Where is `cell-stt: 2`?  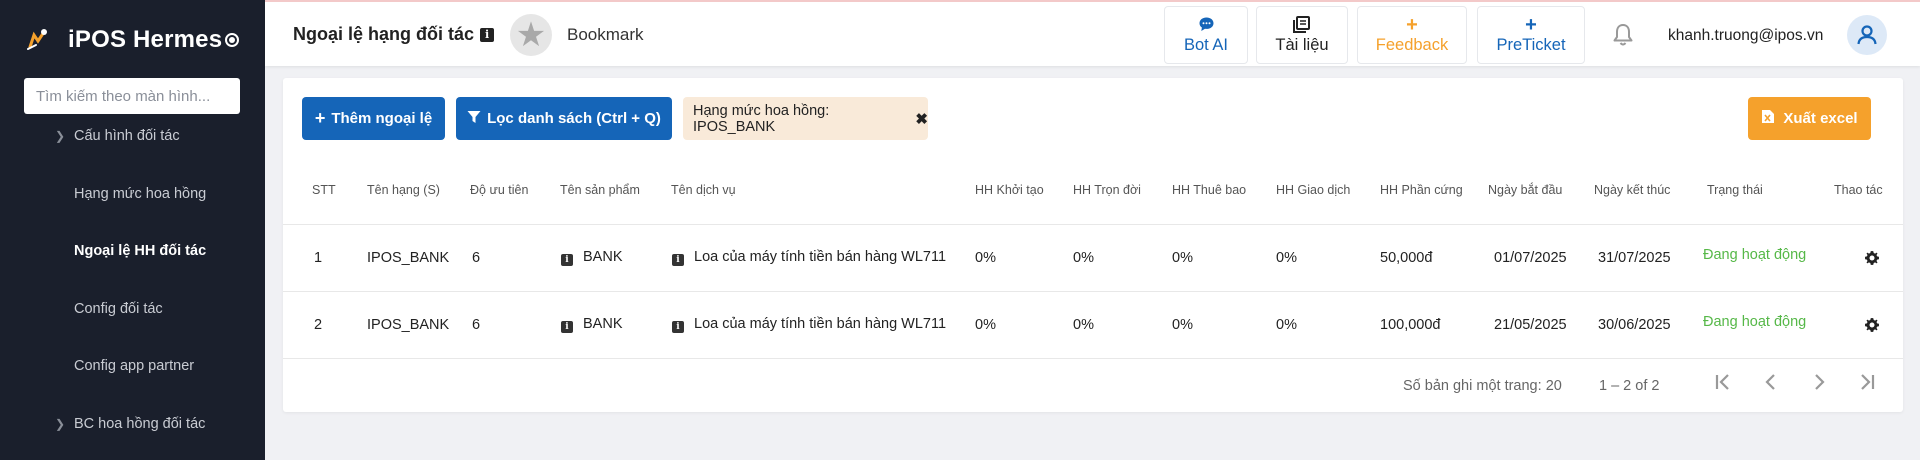
cell-stt: 2 is located at coordinates (323, 325).